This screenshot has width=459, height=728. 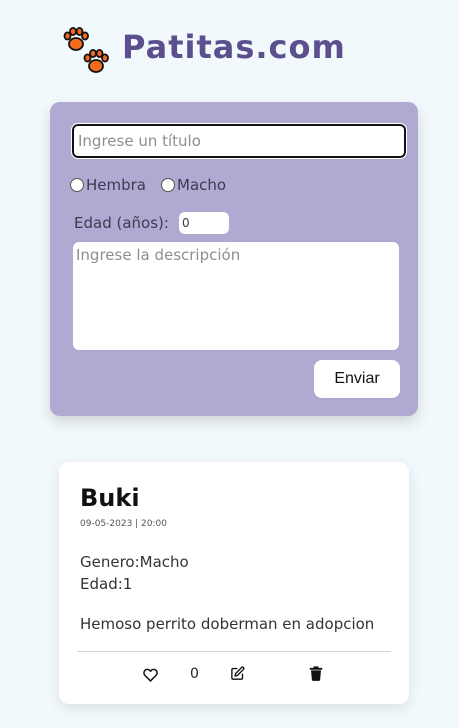 What do you see at coordinates (110, 498) in the screenshot?
I see `post-title: Buki` at bounding box center [110, 498].